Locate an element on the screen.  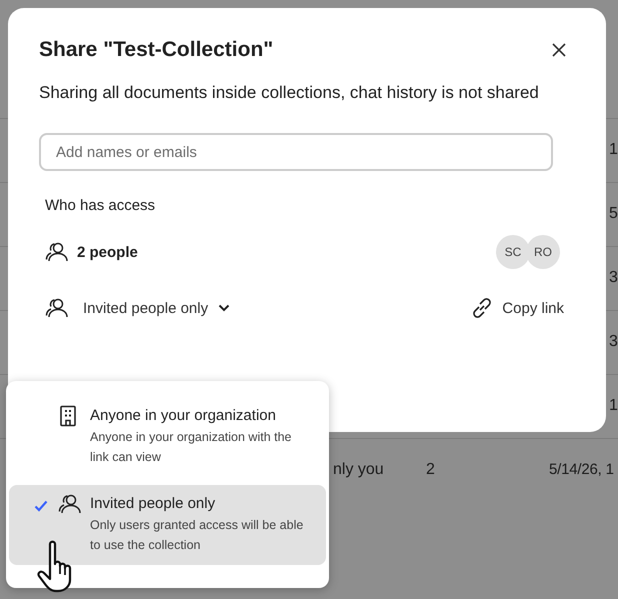
table-cell: 2 is located at coordinates (430, 470).